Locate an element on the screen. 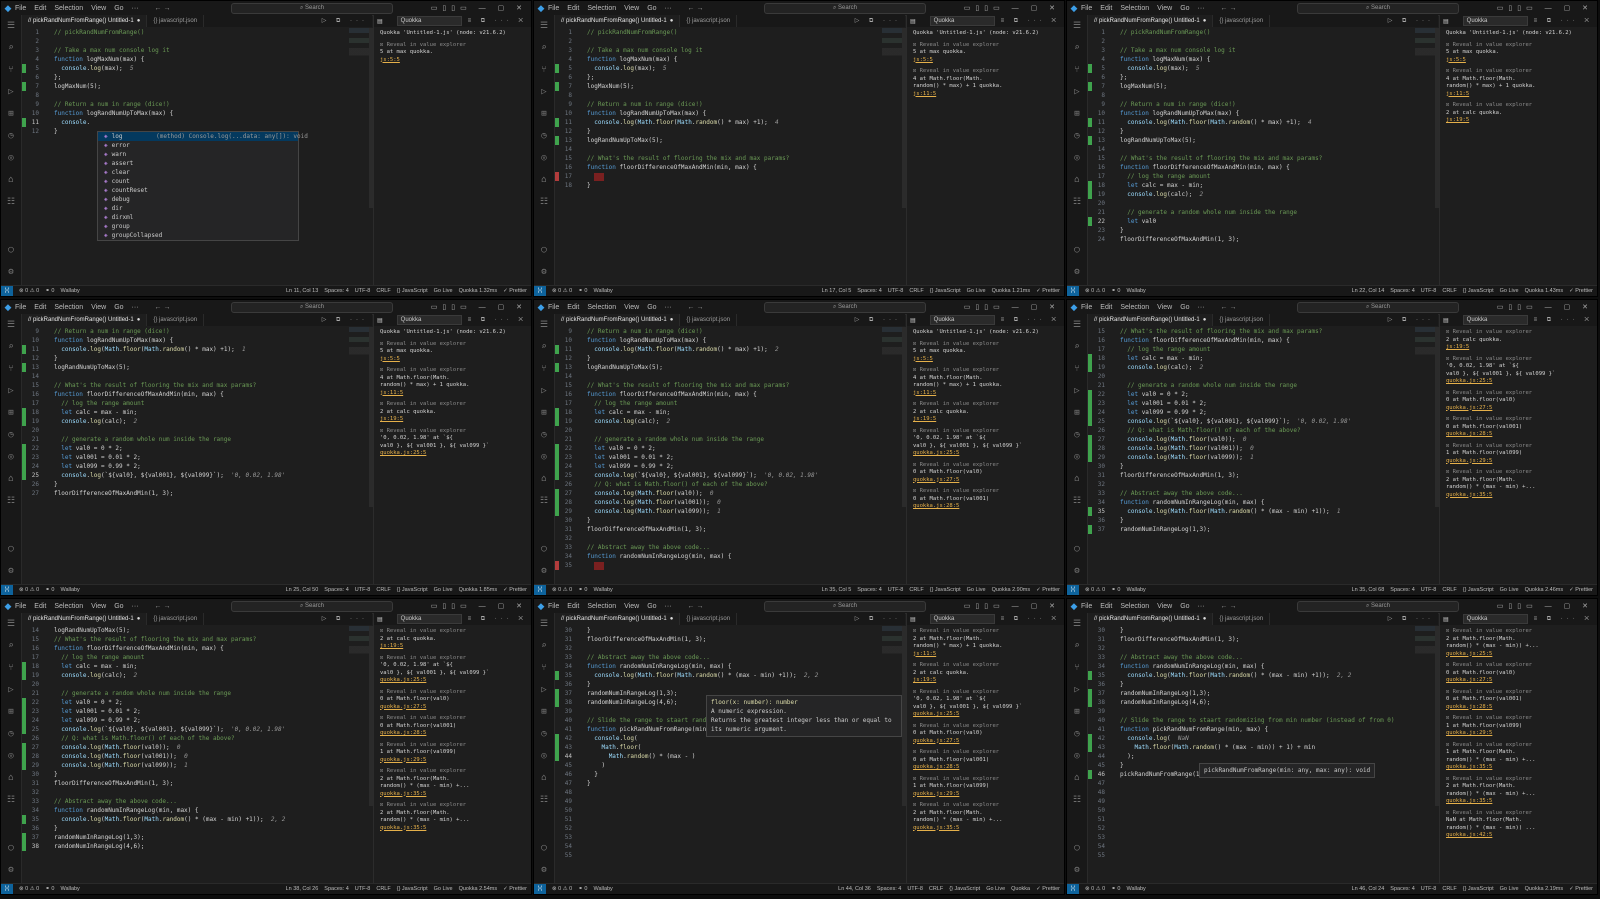 The height and width of the screenshot is (899, 1600). wallaby-status: Wallaby is located at coordinates (69, 590).